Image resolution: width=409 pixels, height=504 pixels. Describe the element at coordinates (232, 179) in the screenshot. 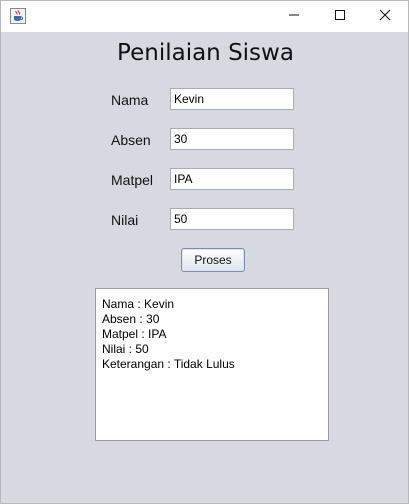

I see `matpel-field` at that location.